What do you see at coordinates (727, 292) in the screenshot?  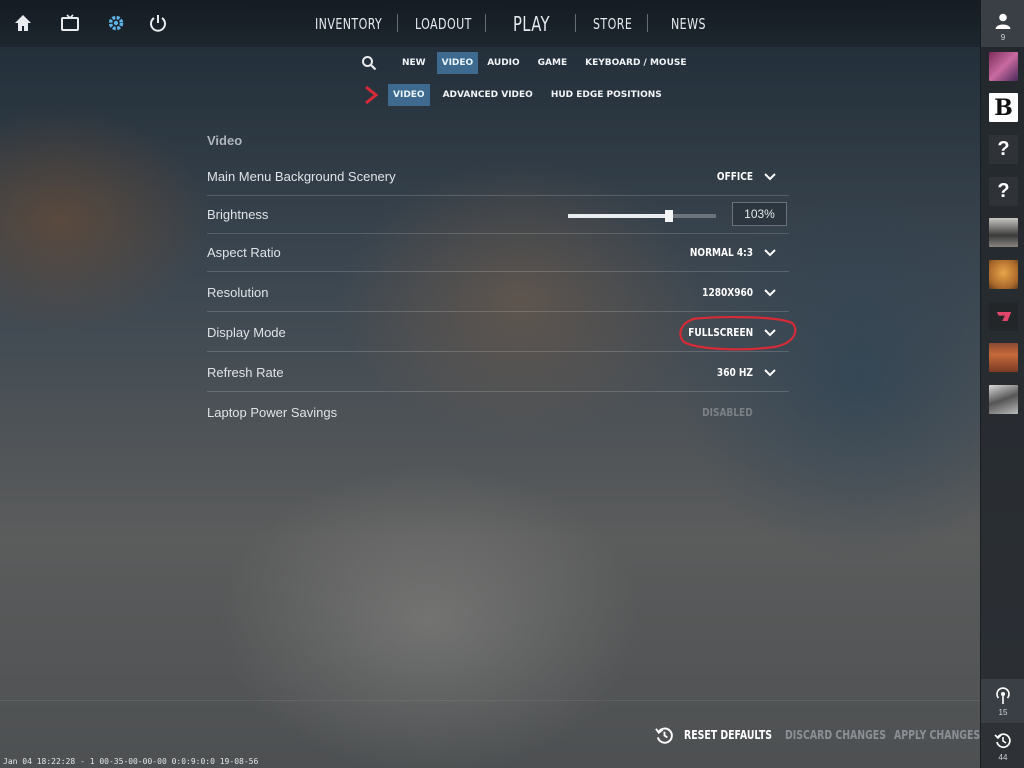 I see `setting-value: 1280X960` at bounding box center [727, 292].